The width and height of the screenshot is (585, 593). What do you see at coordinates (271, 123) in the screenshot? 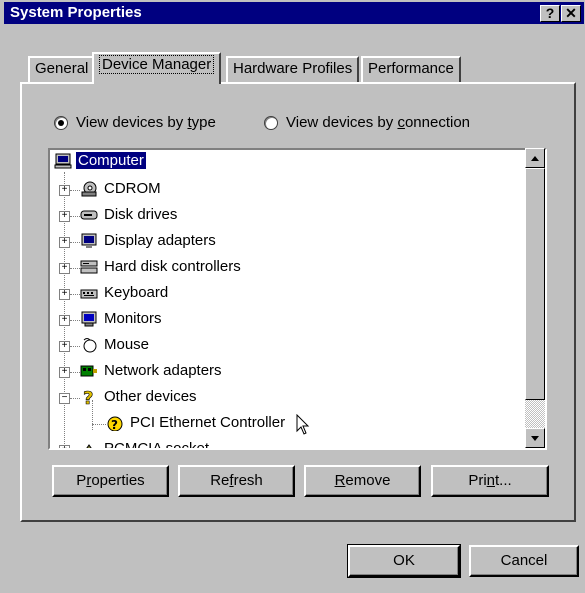
I see `radio-unchecked-icon` at bounding box center [271, 123].